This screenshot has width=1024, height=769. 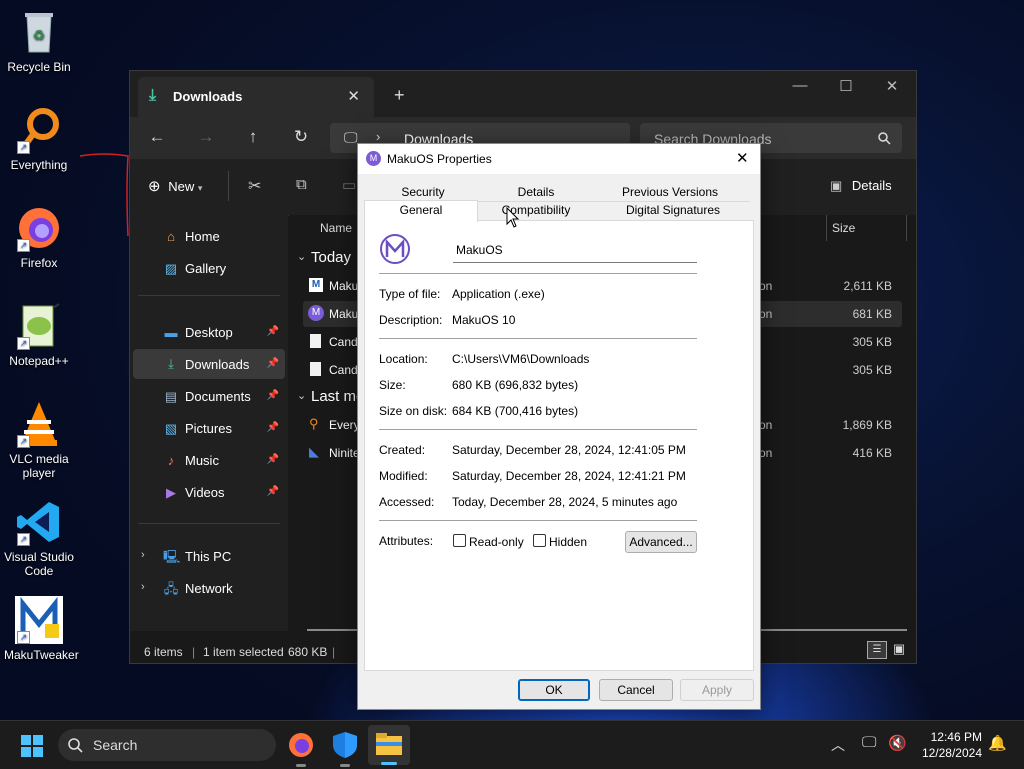 I want to click on location-value: C:\Users\VM6\Downloads, so click(x=521, y=359).